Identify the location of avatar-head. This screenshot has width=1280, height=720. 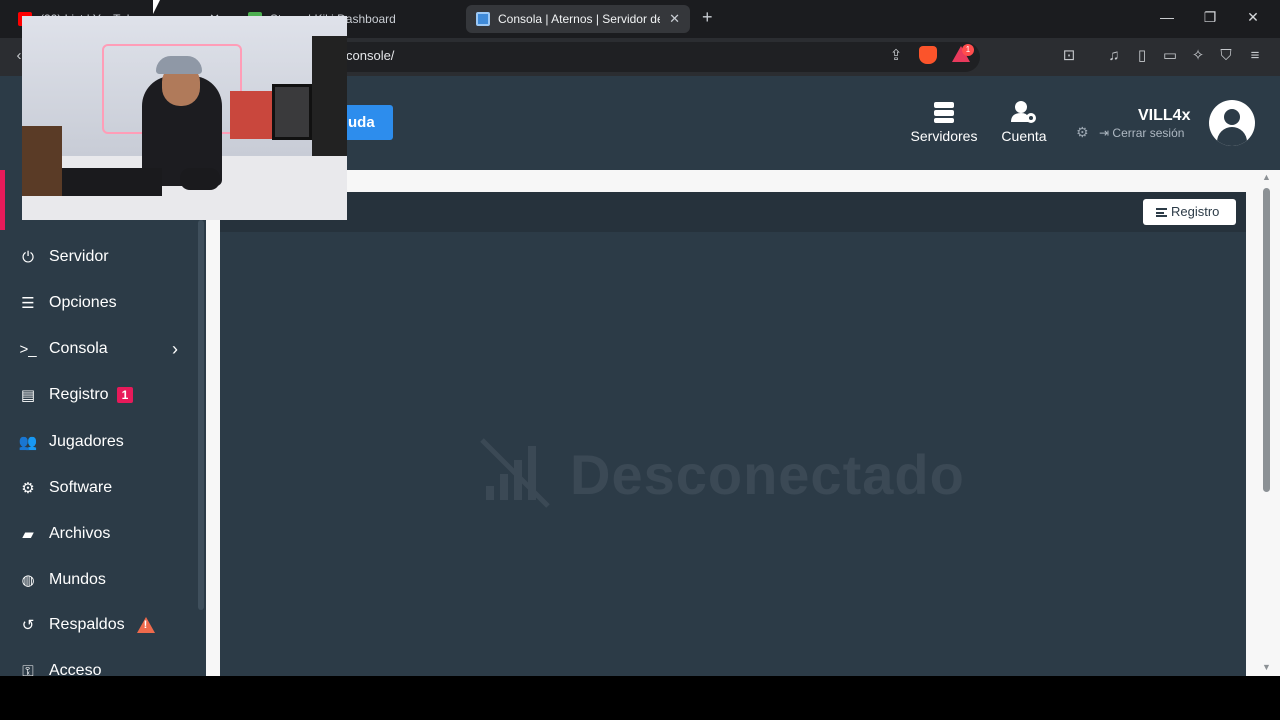
(1232, 117).